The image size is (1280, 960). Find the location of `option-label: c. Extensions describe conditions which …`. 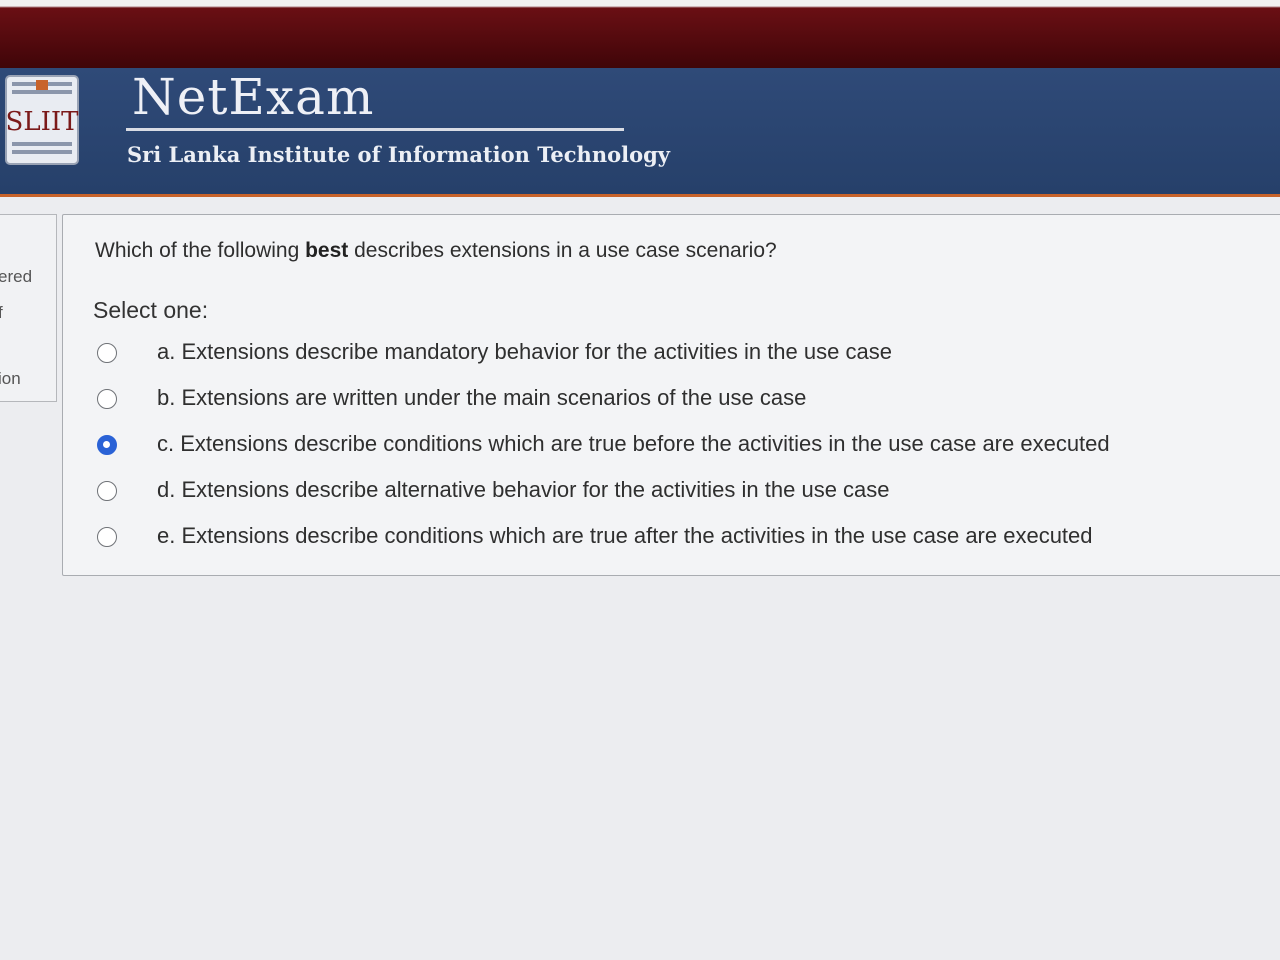

option-label: c. Extensions describe conditions which … is located at coordinates (633, 443).